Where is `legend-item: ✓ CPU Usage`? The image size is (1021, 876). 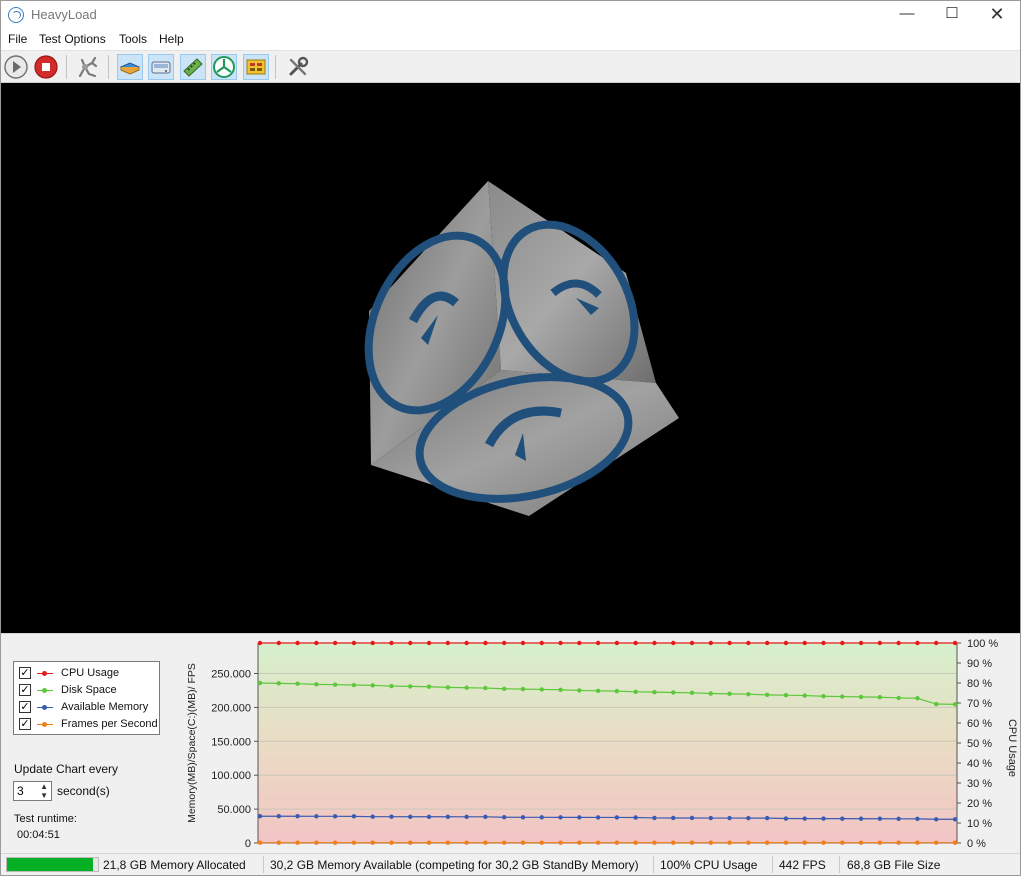 legend-item: ✓ CPU Usage is located at coordinates (89, 673).